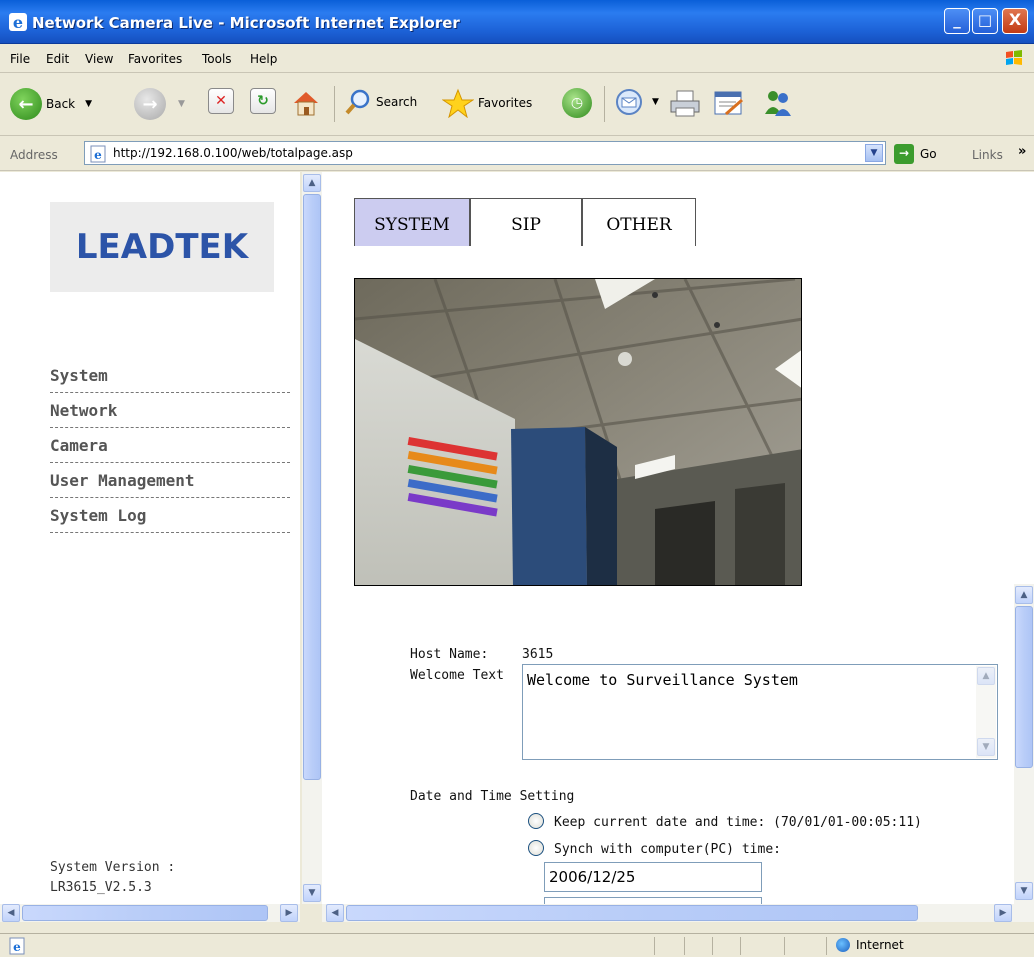 The image size is (1034, 957). What do you see at coordinates (181, 104) in the screenshot?
I see `forward-dropdown-icon: ▼` at bounding box center [181, 104].